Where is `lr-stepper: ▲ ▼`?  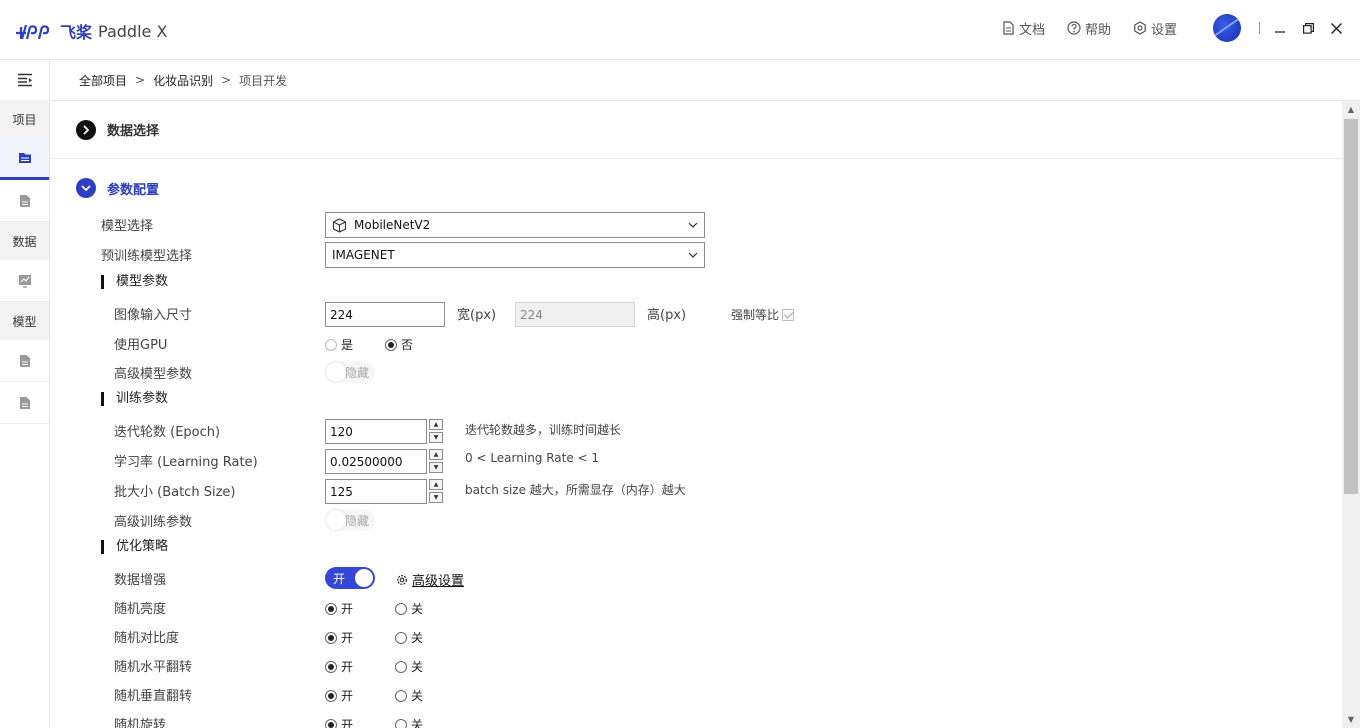
lr-stepper: ▲ ▼ is located at coordinates (436, 461).